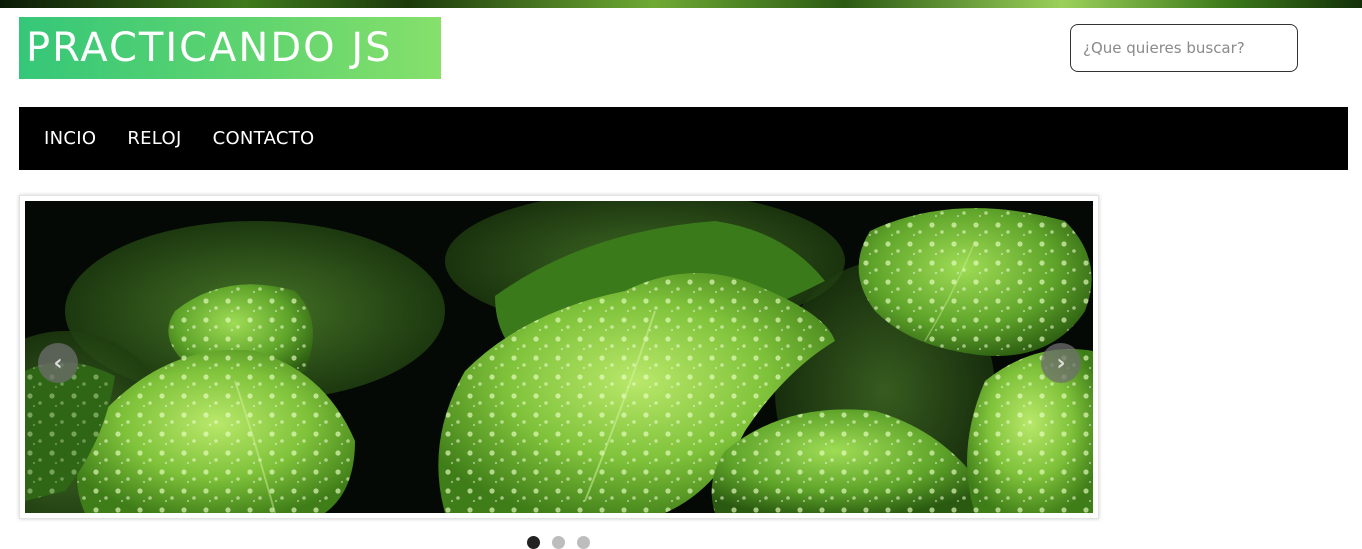 This screenshot has height=549, width=1362. What do you see at coordinates (1184, 48) in the screenshot?
I see `search-input` at bounding box center [1184, 48].